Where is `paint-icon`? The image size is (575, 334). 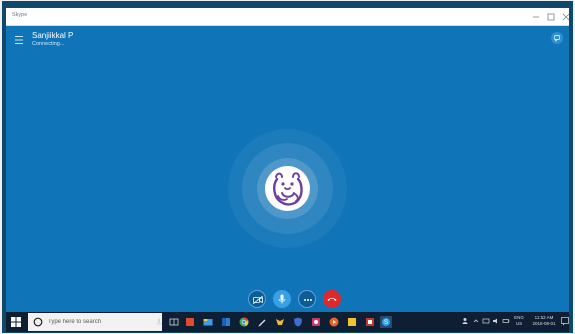
paint-icon is located at coordinates (316, 322).